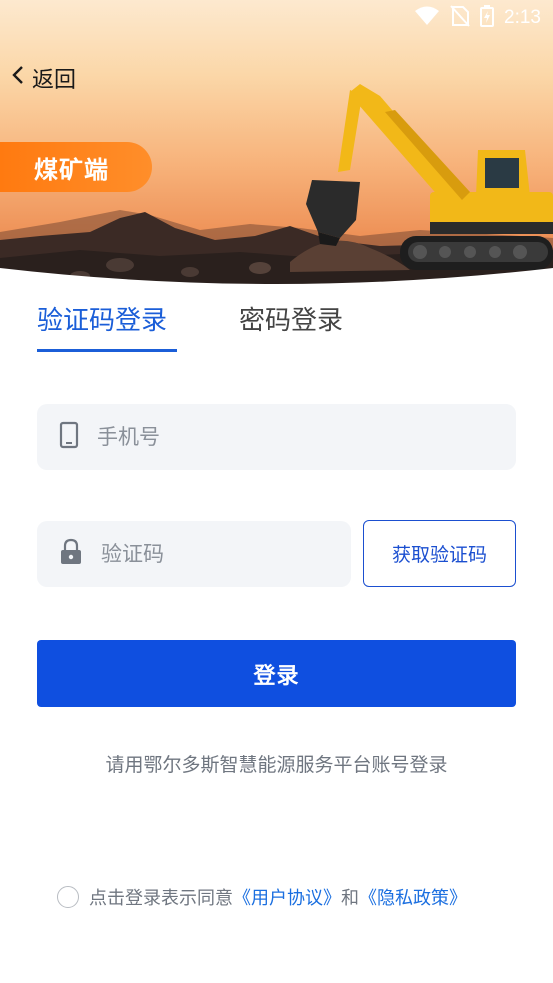  What do you see at coordinates (276, 18) in the screenshot?
I see `status-bar: 2:13` at bounding box center [276, 18].